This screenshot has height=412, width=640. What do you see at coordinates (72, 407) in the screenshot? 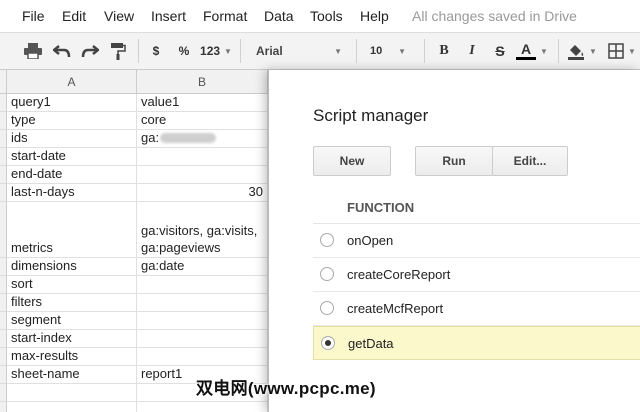
I see `cell-a16` at bounding box center [72, 407].